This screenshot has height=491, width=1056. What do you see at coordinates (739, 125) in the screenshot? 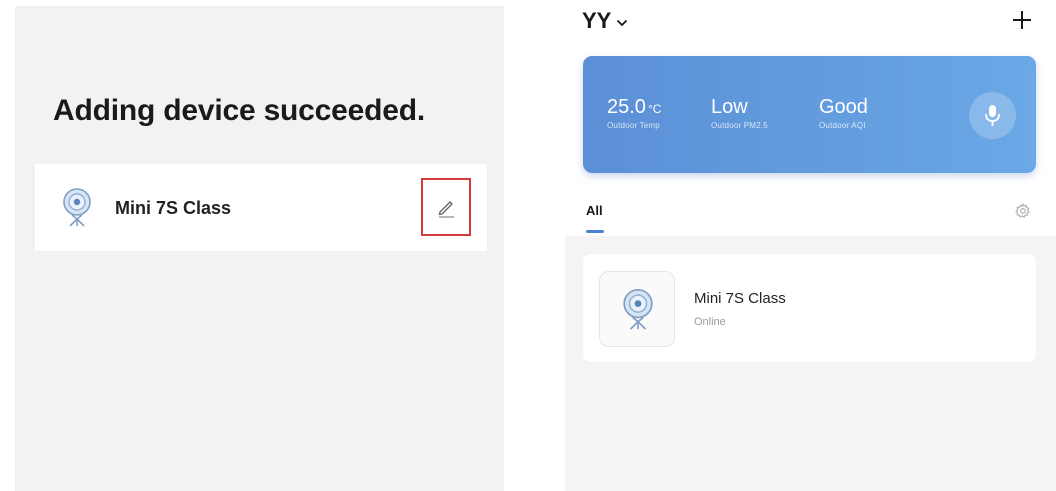
I see `pm-label: Outdoor PM2.5` at bounding box center [739, 125].